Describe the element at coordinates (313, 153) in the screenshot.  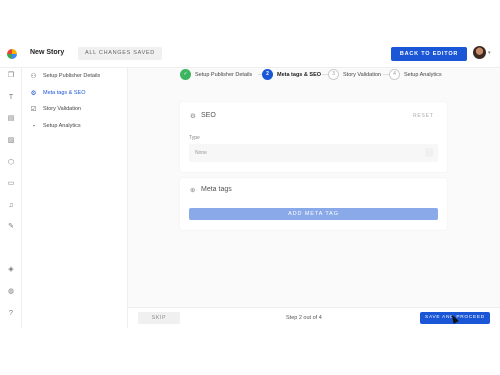
I see `type-select: None` at that location.